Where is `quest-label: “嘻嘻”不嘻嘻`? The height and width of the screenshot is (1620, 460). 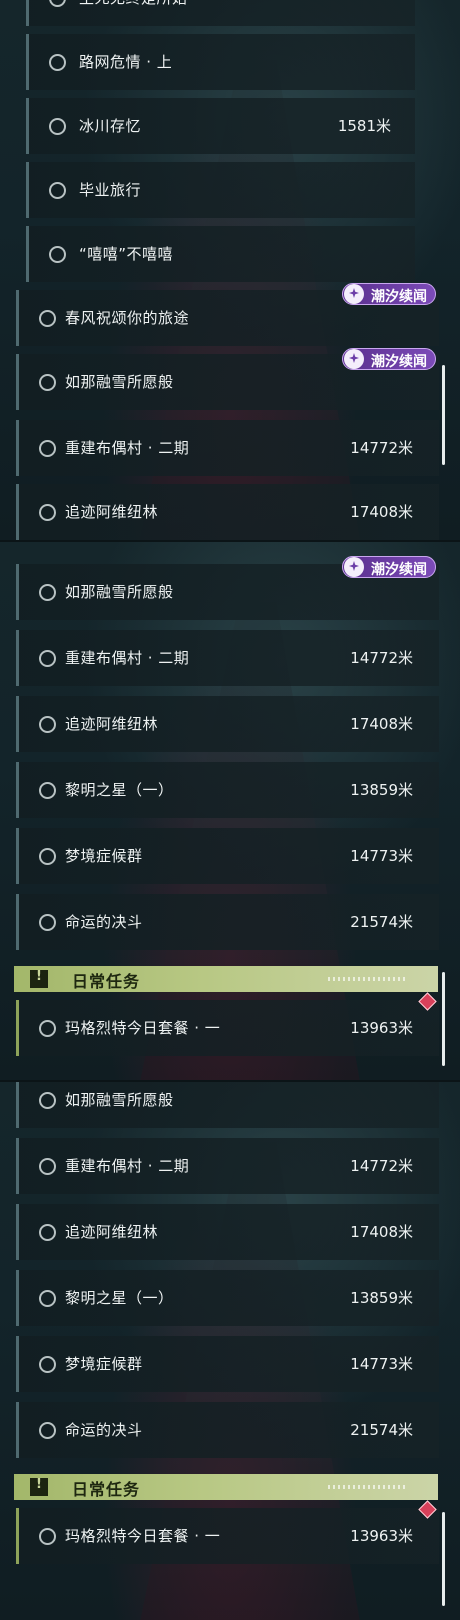
quest-label: “嘻嘻”不嘻嘻 is located at coordinates (126, 254).